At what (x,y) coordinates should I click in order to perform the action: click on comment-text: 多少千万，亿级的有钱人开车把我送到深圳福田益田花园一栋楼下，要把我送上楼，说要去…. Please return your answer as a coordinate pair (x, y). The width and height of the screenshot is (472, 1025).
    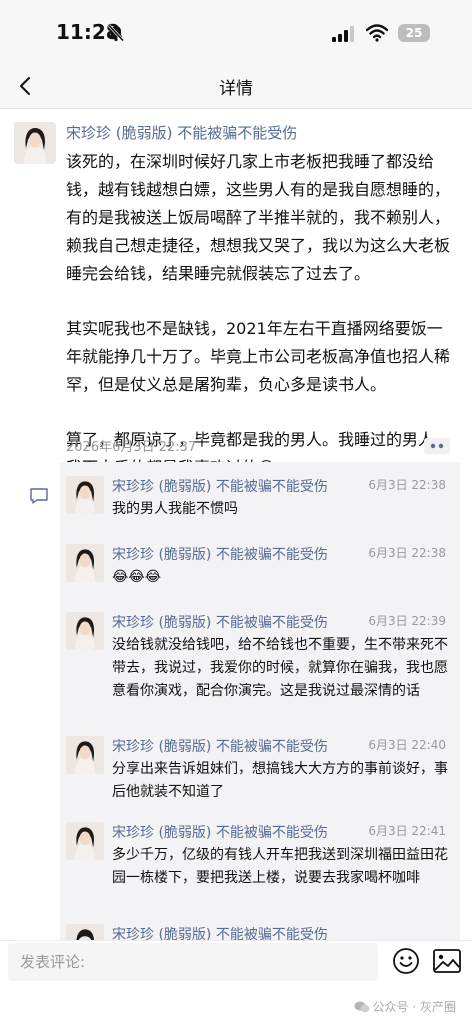
    Looking at the image, I should click on (280, 866).